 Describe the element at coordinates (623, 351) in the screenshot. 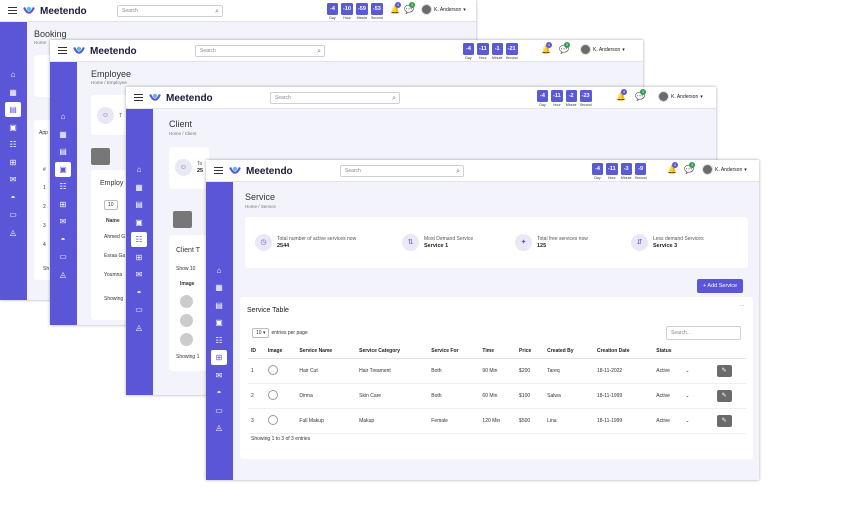

I see `col-creation-date: Creation Date` at that location.